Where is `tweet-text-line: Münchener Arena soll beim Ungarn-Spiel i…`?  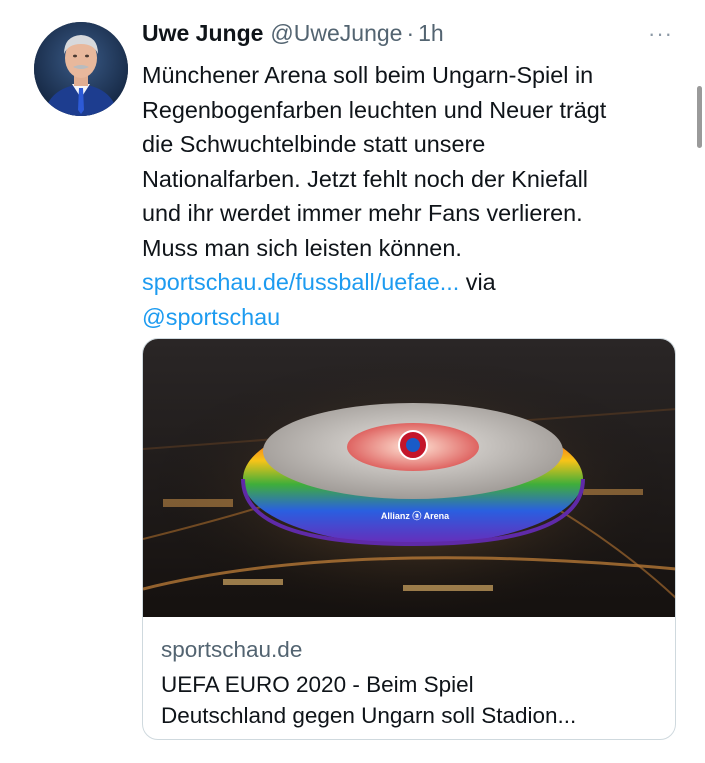 tweet-text-line: Münchener Arena soll beim Ungarn-Spiel i… is located at coordinates (368, 75).